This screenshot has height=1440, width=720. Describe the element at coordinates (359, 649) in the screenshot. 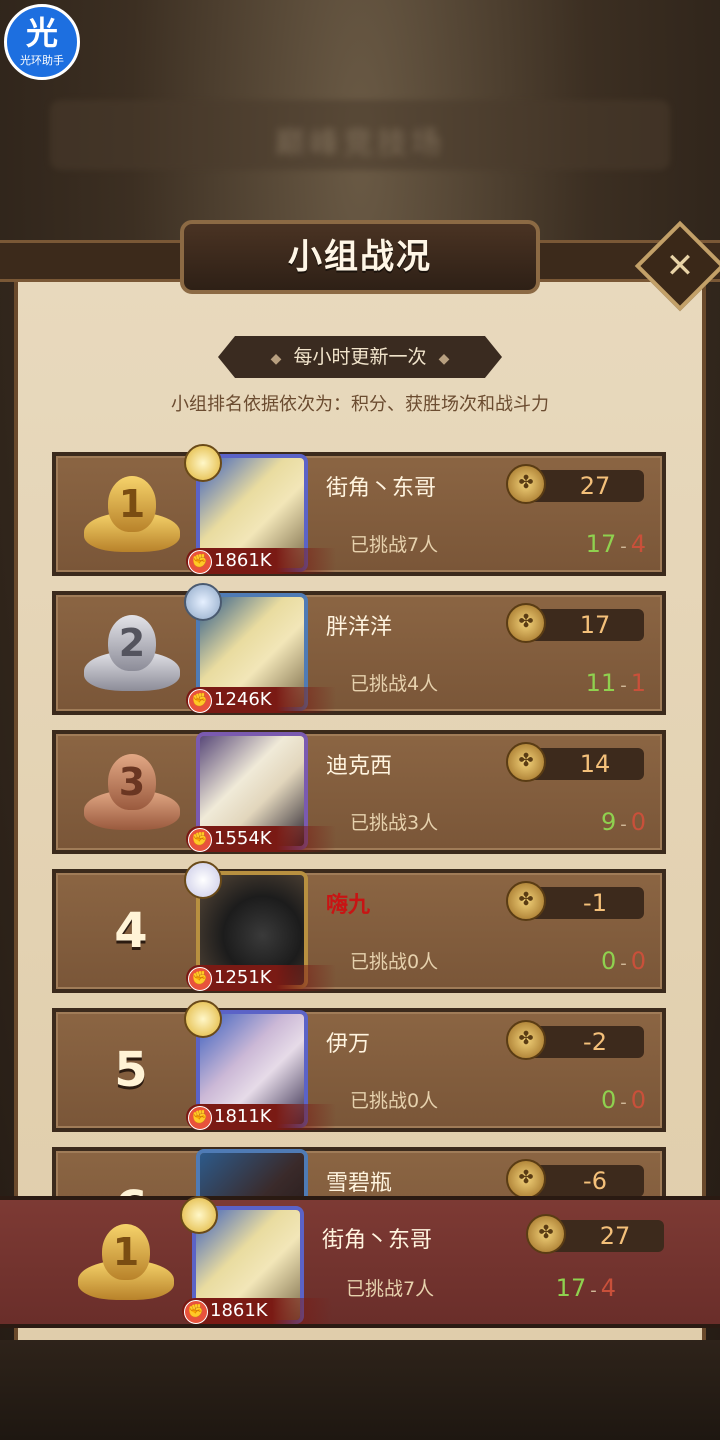

I see `ranking-row-2: 2 ✊ 1246K 胖洋洋 已挑战4人 ✤ 17 11-1` at that location.